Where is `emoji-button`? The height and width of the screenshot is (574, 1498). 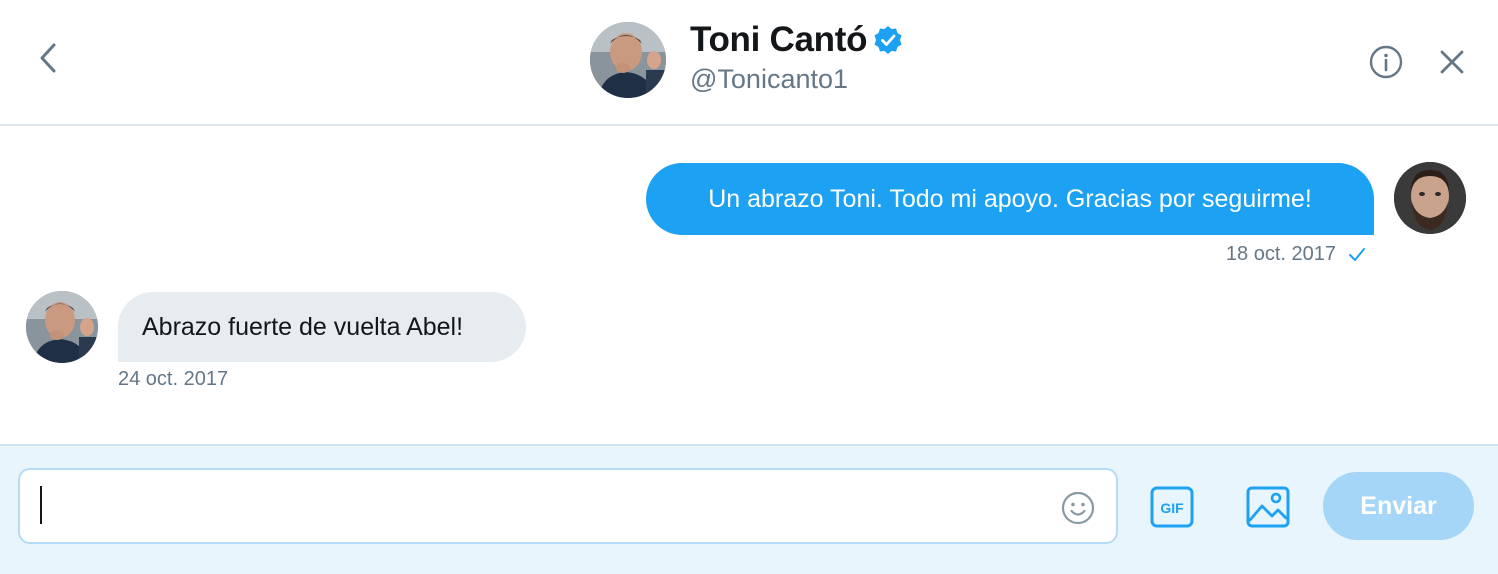
emoji-button is located at coordinates (1078, 508).